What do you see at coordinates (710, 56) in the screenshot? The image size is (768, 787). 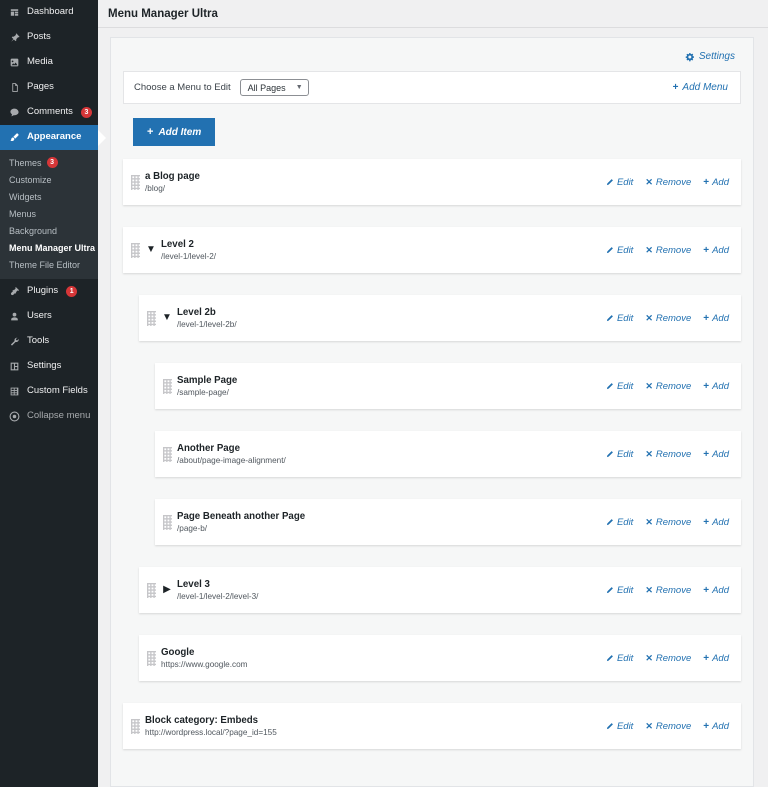 I see `settings-link: Settings` at bounding box center [710, 56].